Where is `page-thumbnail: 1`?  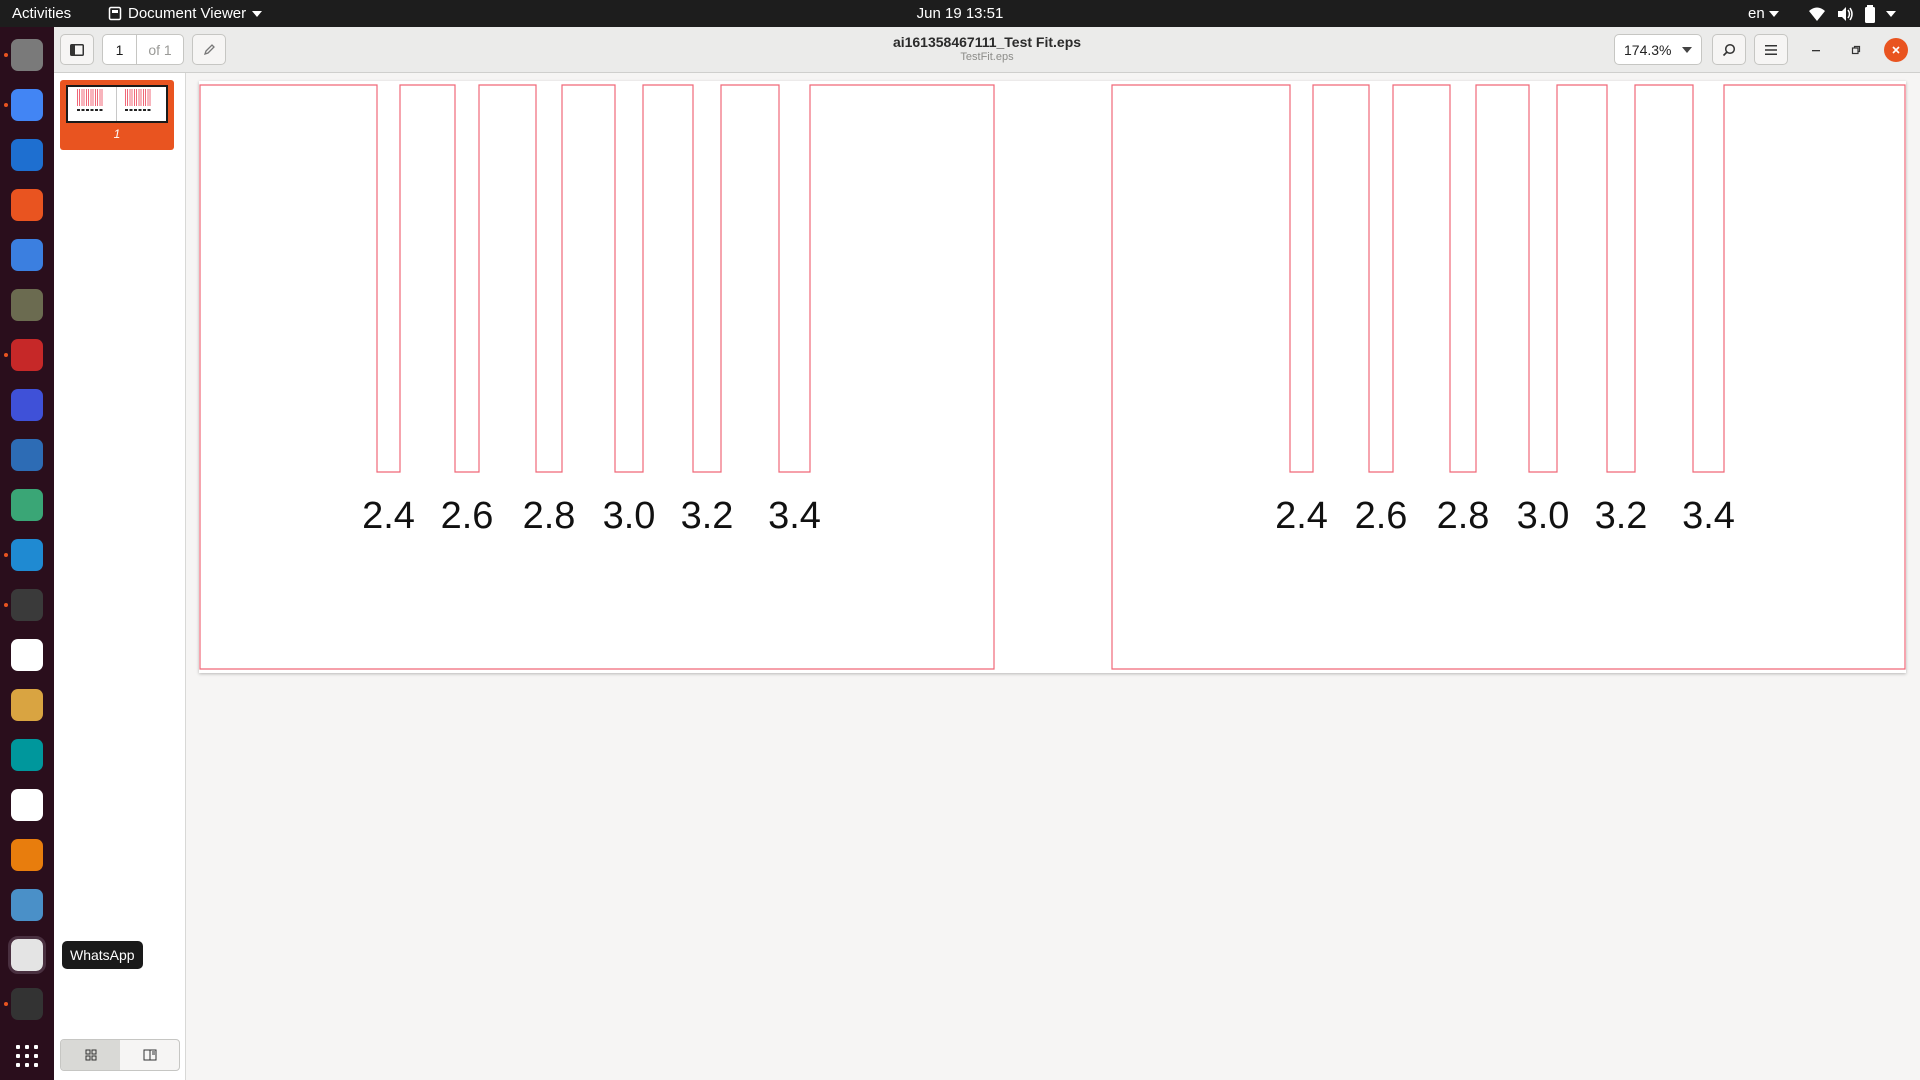
page-thumbnail: 1 is located at coordinates (117, 115).